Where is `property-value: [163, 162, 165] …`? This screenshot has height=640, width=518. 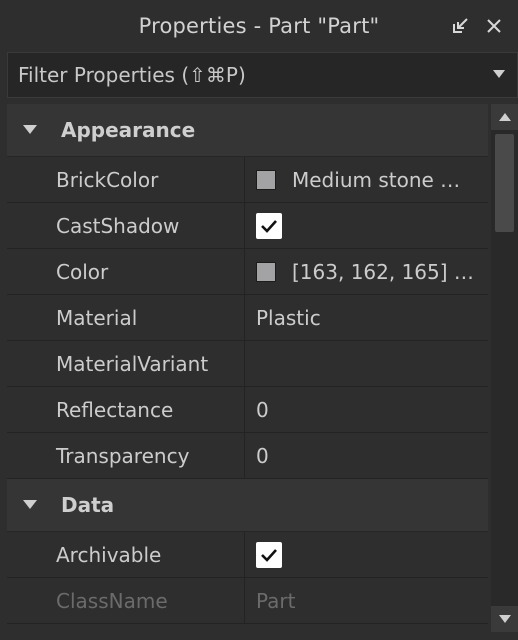
property-value: [163, 162, 165] … is located at coordinates (366, 271).